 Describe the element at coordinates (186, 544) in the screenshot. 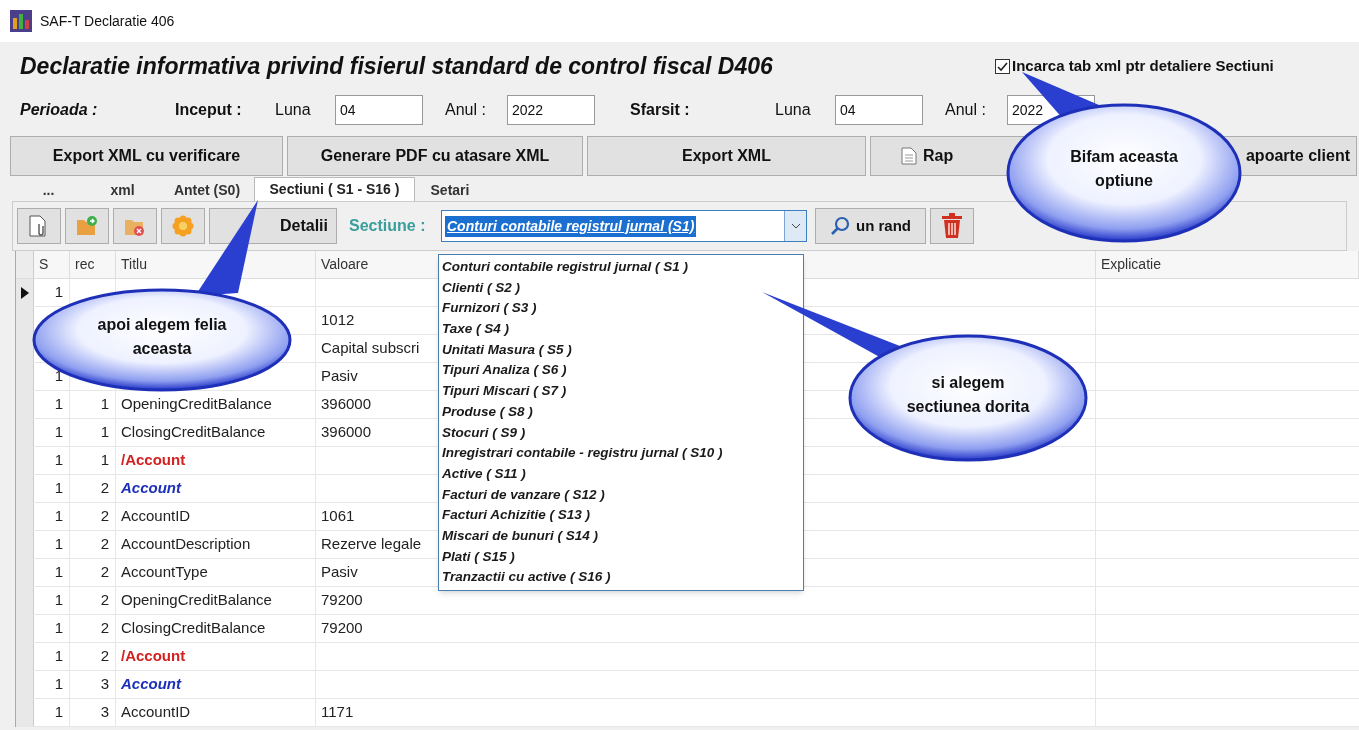

I see `table-cell-text: AccountDescription` at that location.